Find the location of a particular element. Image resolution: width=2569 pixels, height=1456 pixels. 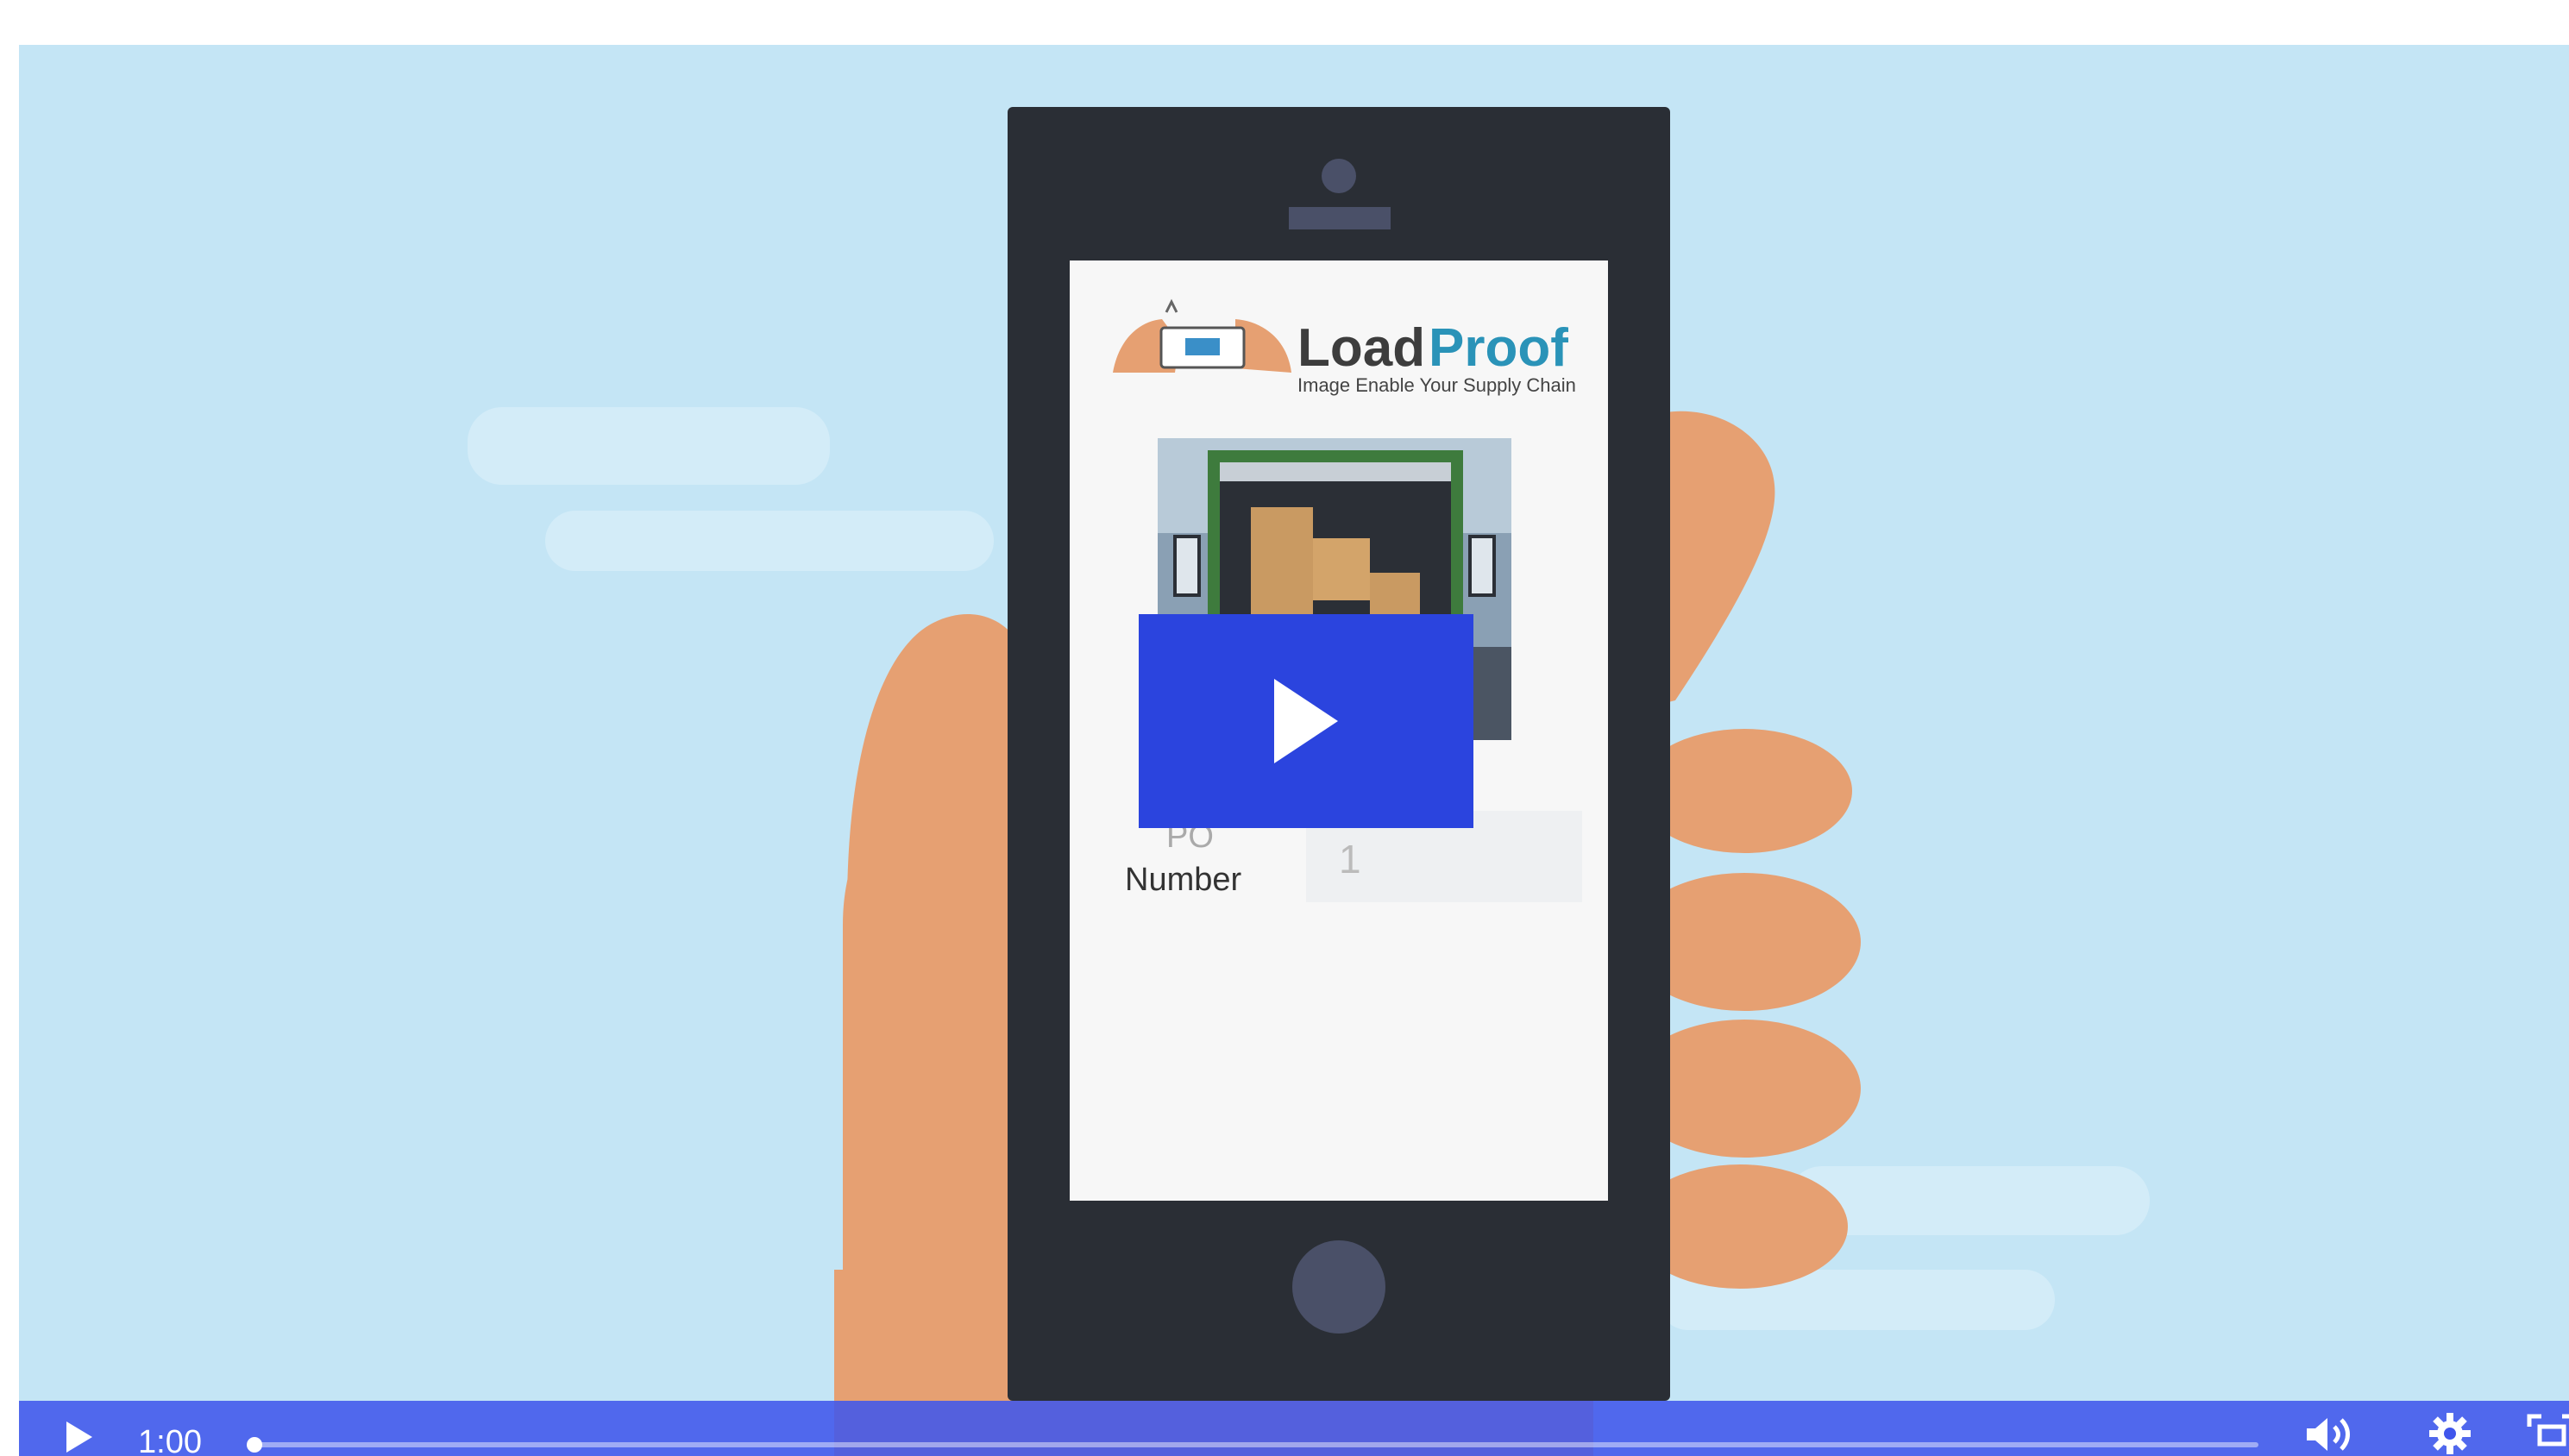

home-button-icon is located at coordinates (1338, 1287).